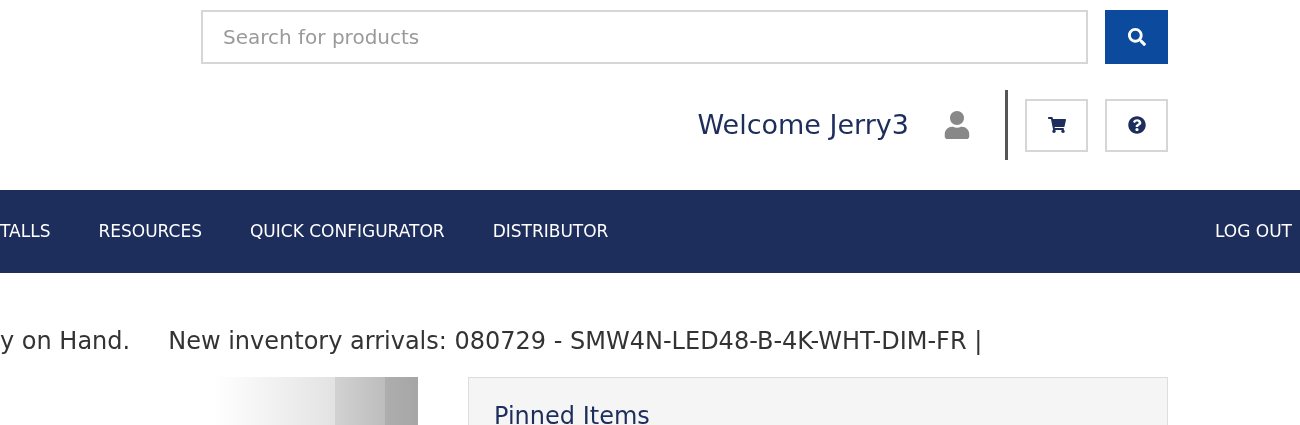 The height and width of the screenshot is (425, 1300). Describe the element at coordinates (575, 341) in the screenshot. I see `ticker-text: New inventory arrivals: 080729 - SMW4N-LED48-B-4K-WHT-DIM-FR |` at that location.